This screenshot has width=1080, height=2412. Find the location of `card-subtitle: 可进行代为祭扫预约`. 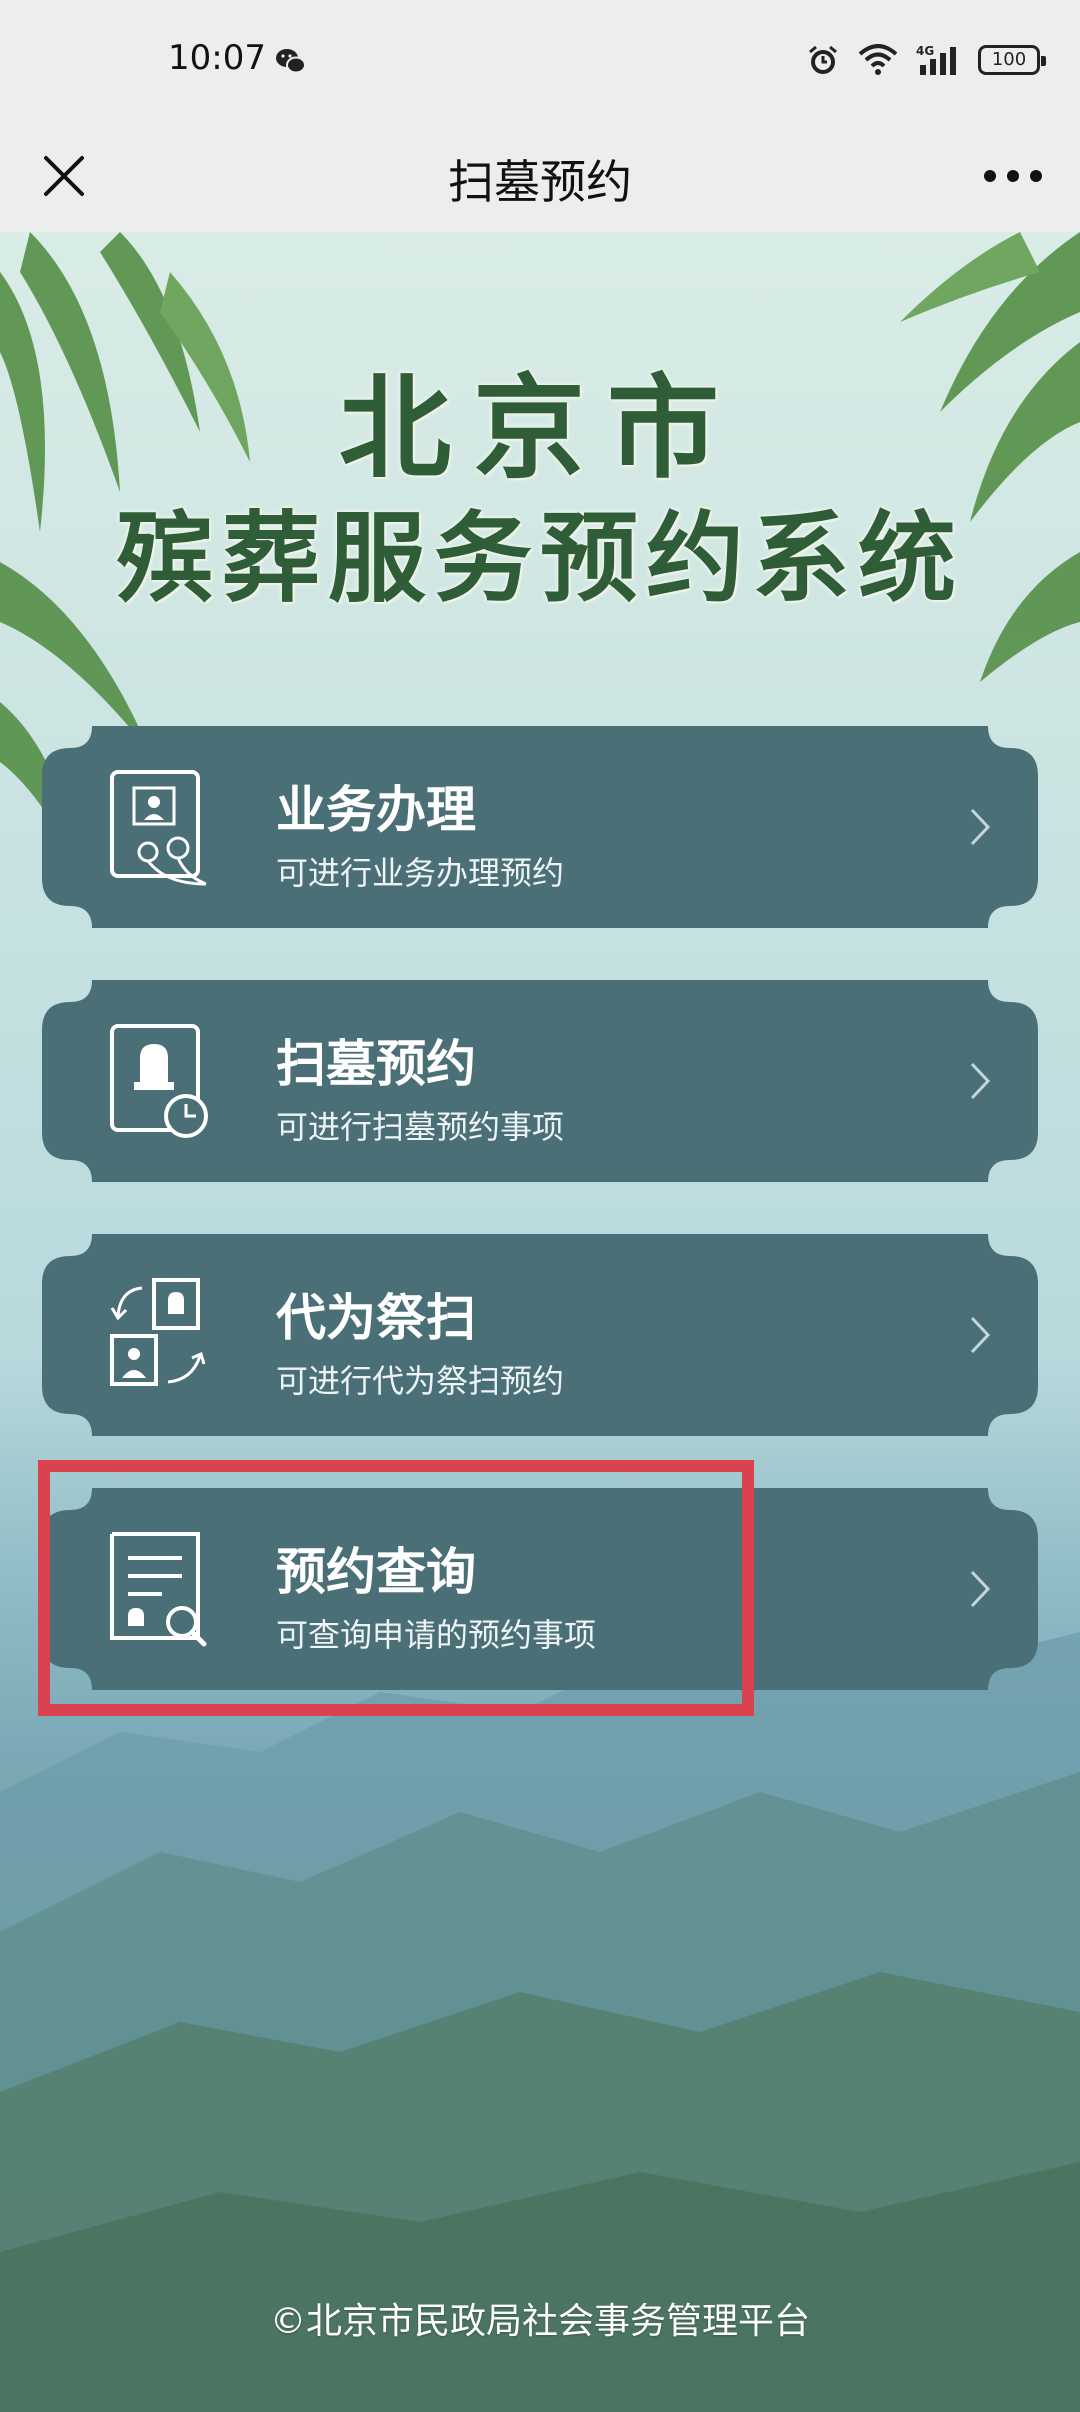

card-subtitle: 可进行代为祭扫预约 is located at coordinates (420, 1381).